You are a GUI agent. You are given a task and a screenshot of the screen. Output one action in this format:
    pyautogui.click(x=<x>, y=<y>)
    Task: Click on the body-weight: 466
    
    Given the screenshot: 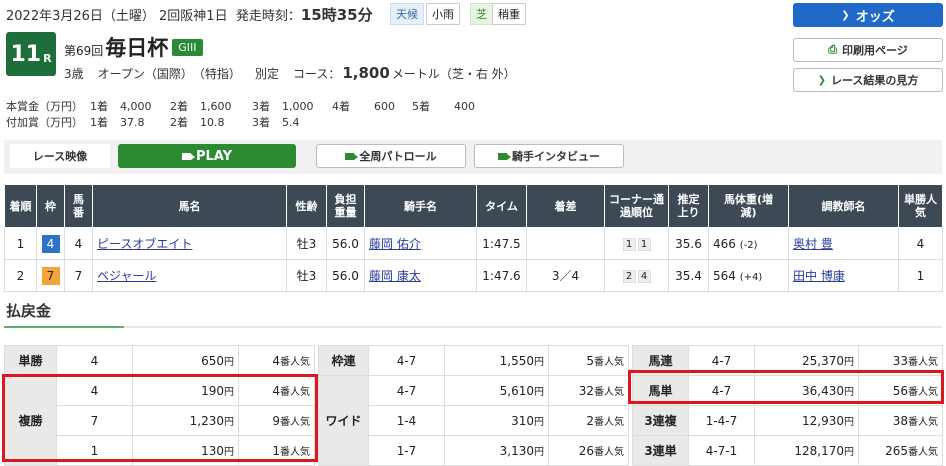 What is the action you would take?
    pyautogui.click(x=724, y=243)
    